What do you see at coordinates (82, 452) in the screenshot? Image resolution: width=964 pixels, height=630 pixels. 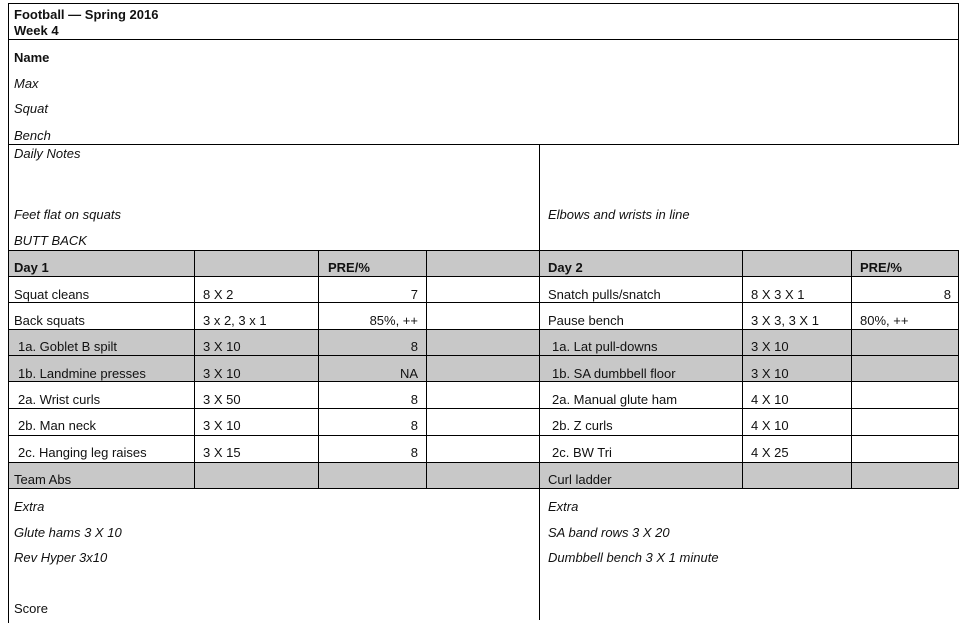 I see `day1-exercise: 2c. Hanging leg raises` at bounding box center [82, 452].